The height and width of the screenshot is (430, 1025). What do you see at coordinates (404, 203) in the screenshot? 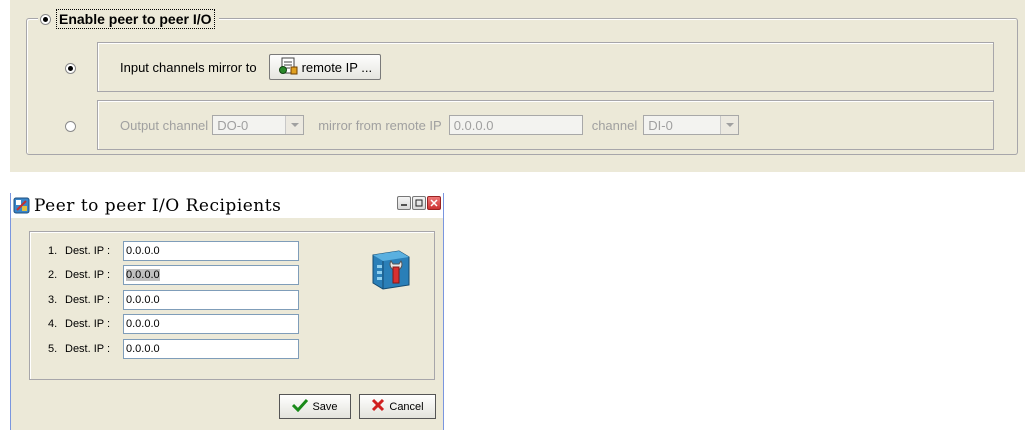
I see `minimize-icon` at bounding box center [404, 203].